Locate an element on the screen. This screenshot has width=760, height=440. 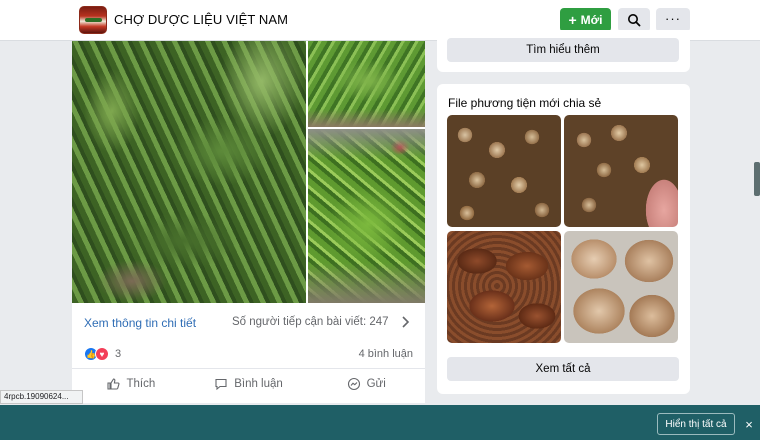
new-post-button: + Mới is located at coordinates (585, 20).